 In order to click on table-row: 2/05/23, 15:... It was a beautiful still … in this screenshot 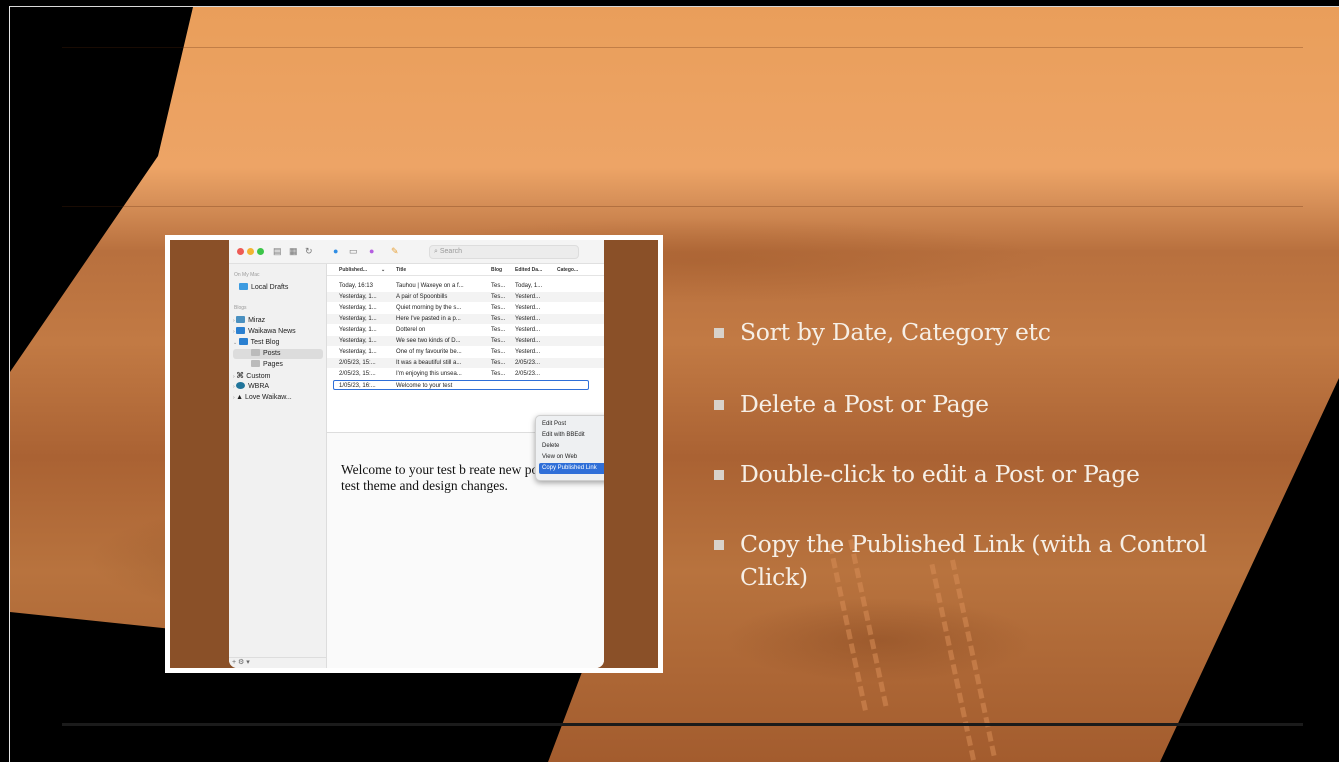, I will do `click(465, 363)`.